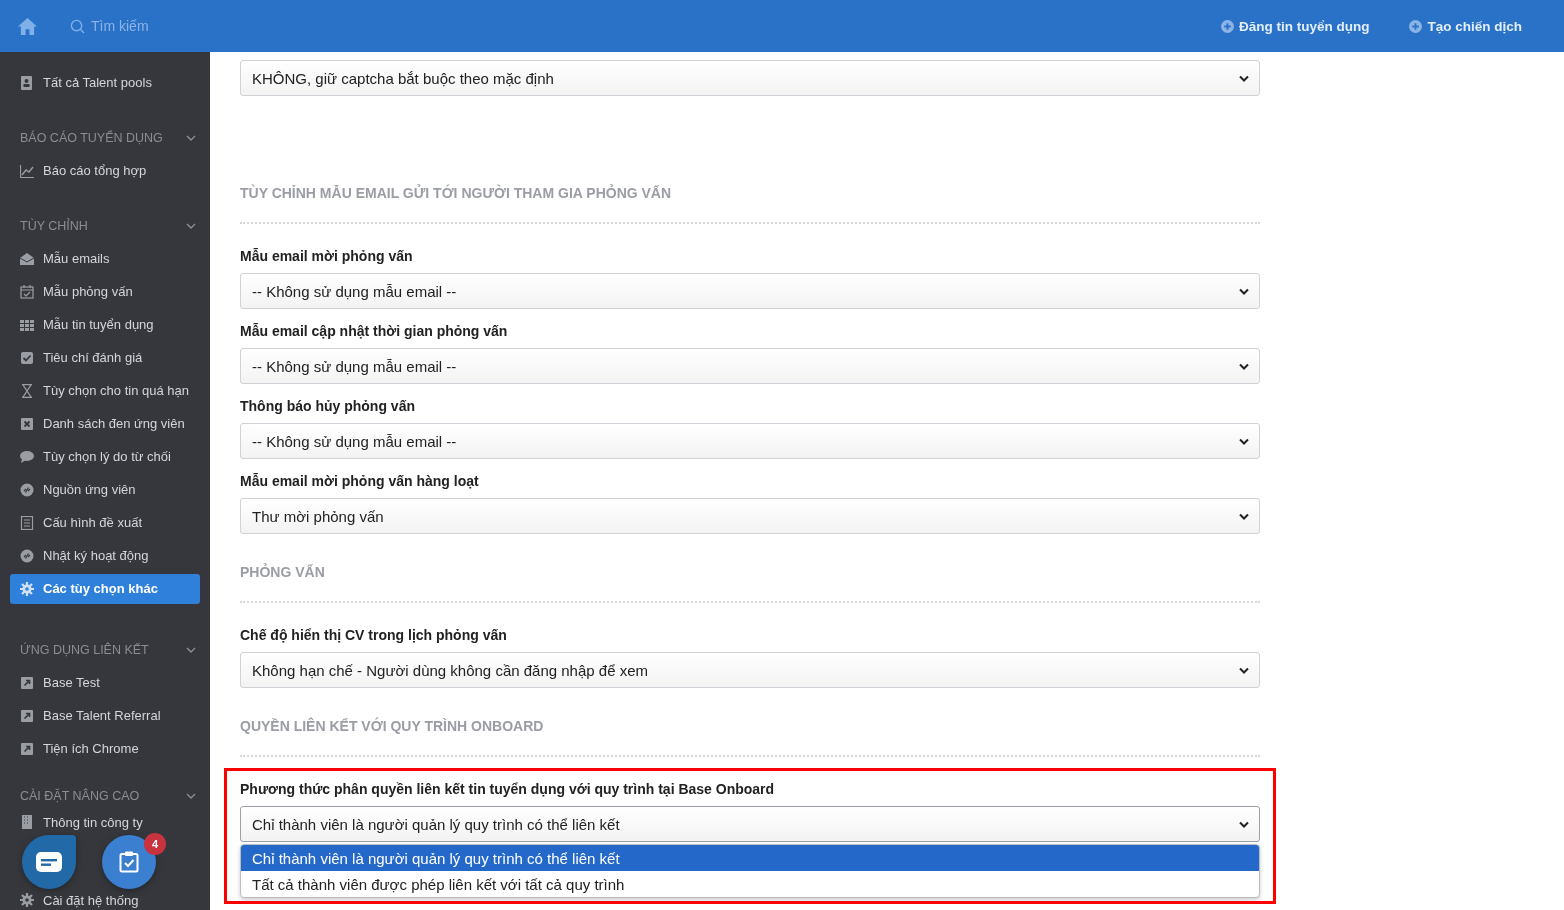 The width and height of the screenshot is (1564, 910). Describe the element at coordinates (750, 824) in the screenshot. I see `dropdown-select: Chỉ thành viên là người quản lý quy trình có thể liên kết` at that location.